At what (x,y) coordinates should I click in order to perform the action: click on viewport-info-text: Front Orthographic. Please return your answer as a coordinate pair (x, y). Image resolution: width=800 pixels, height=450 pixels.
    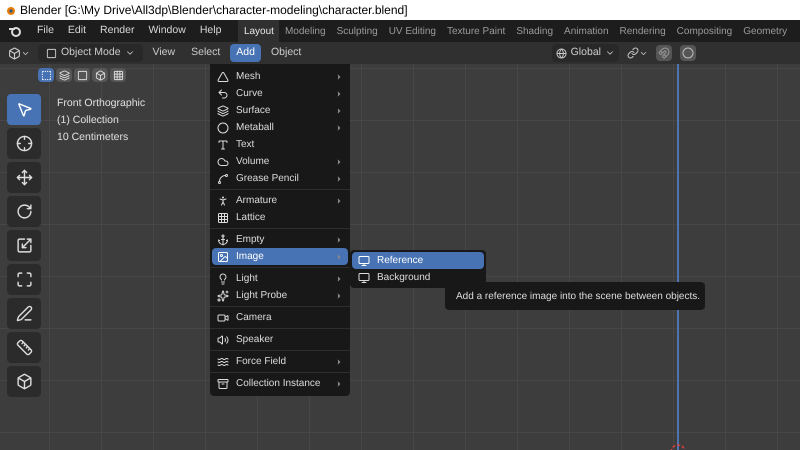
    Looking at the image, I should click on (101, 103).